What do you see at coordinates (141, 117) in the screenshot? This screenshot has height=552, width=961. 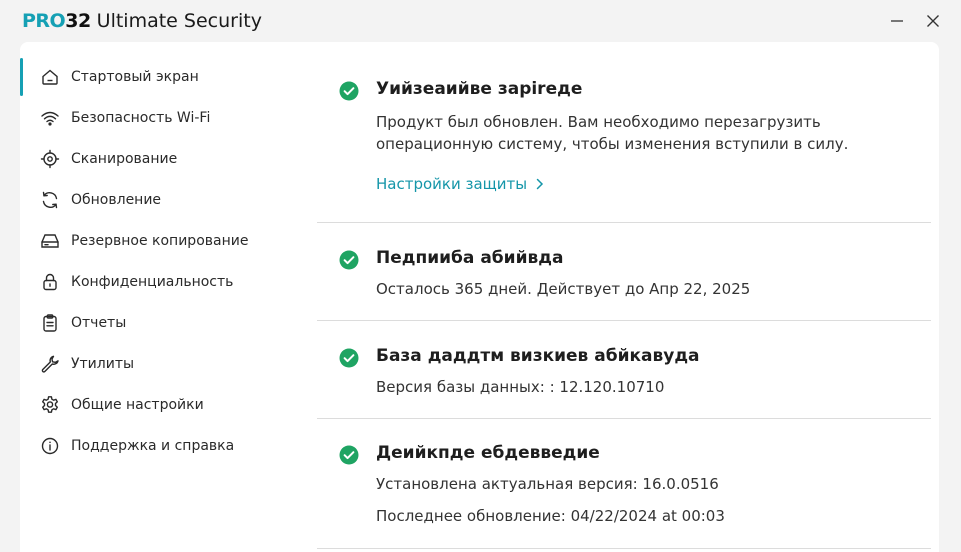 I see `sidebar-item-label: Безопасность Wi-Fi` at bounding box center [141, 117].